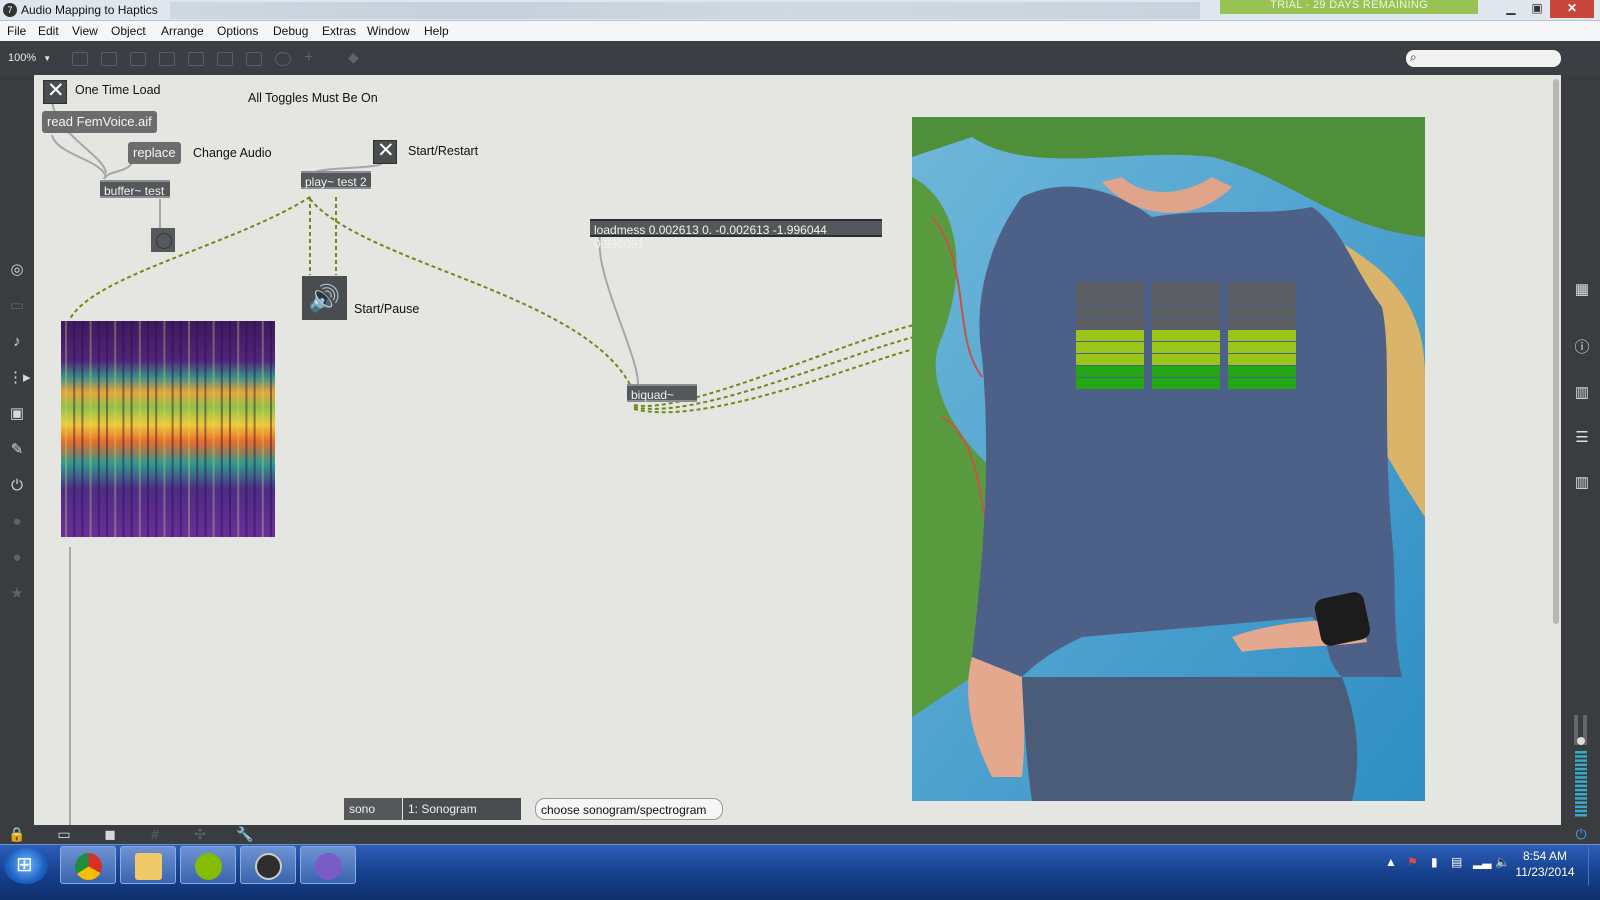  What do you see at coordinates (17, 834) in the screenshot?
I see `lock-icon: 🔒` at bounding box center [17, 834].